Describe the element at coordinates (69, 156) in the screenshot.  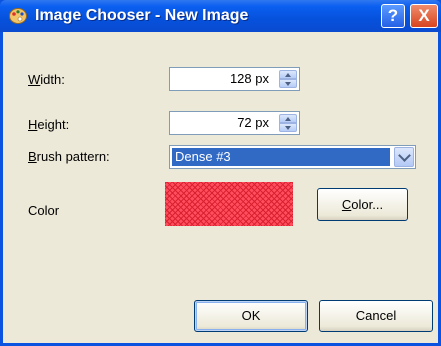
I see `brush-pattern-label: Brush pattern:` at that location.